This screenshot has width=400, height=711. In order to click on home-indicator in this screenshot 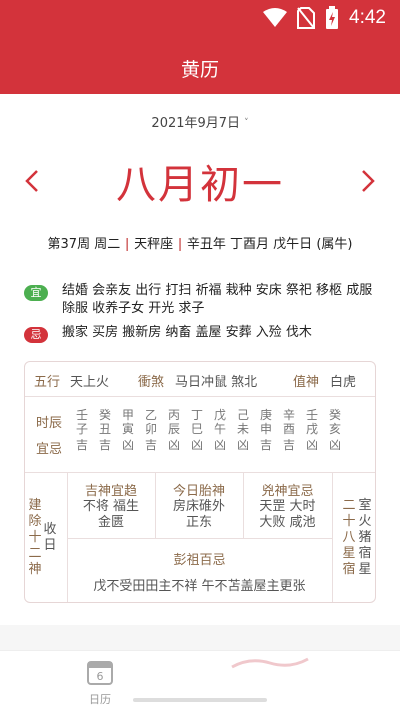, I will do `click(200, 700)`.